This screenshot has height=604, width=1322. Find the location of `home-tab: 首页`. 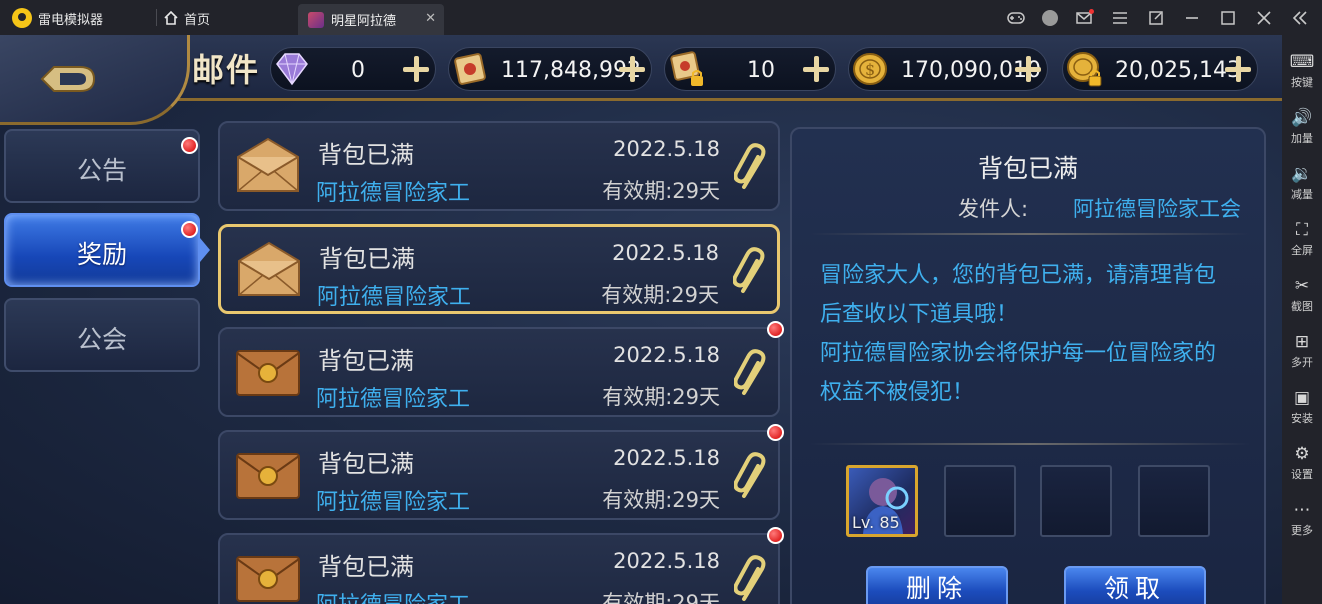

home-tab: 首页 is located at coordinates (187, 18).